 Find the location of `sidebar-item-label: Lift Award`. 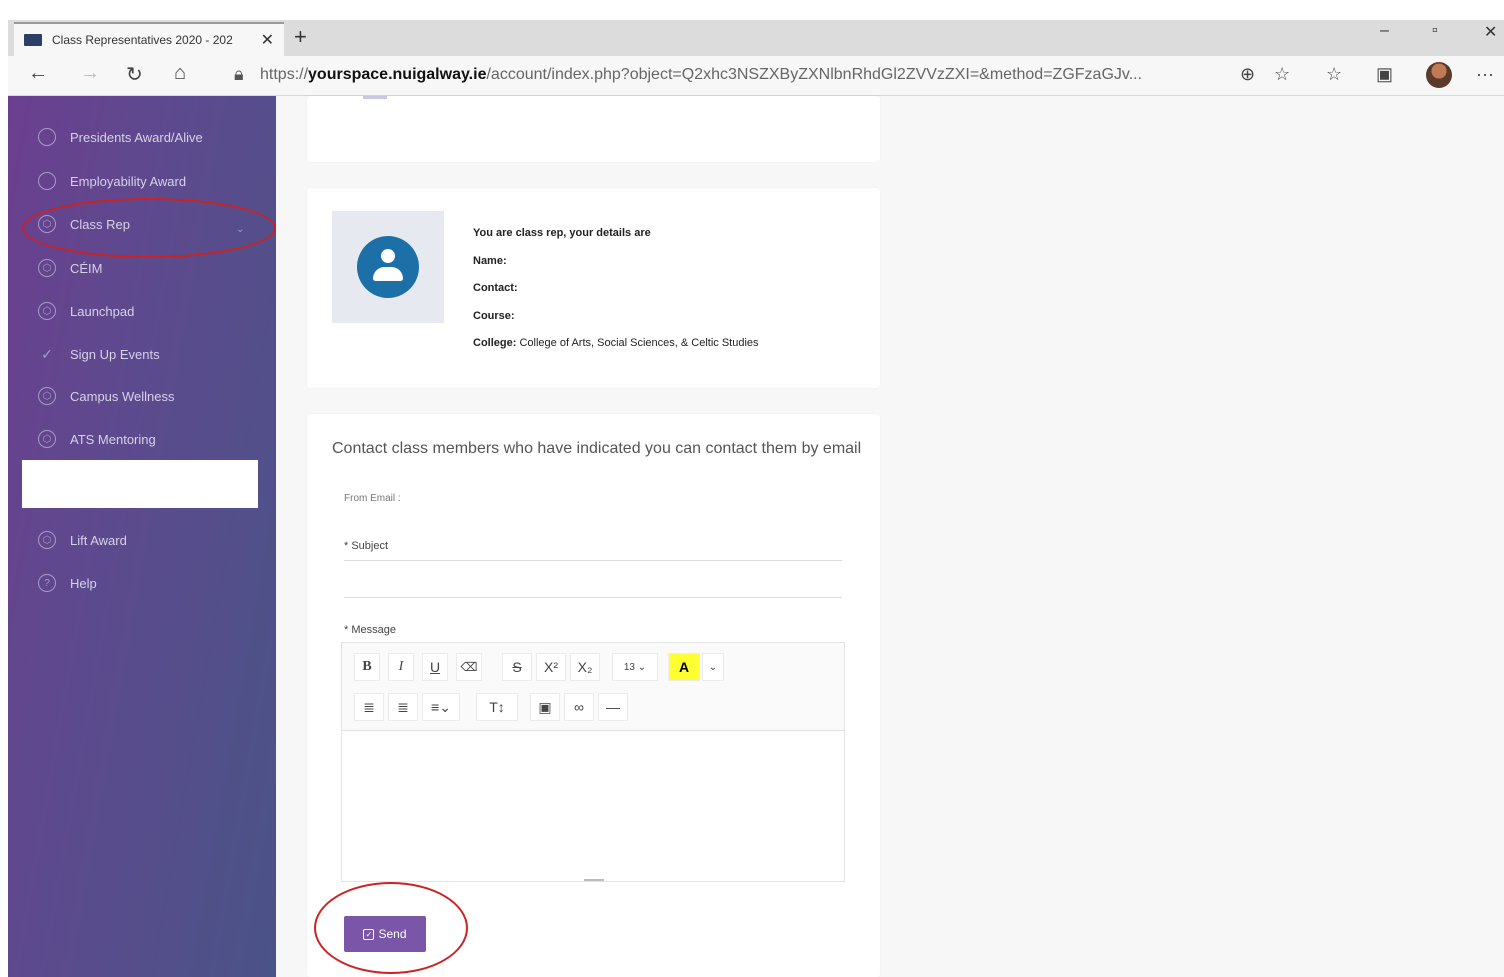

sidebar-item-label: Lift Award is located at coordinates (98, 540).